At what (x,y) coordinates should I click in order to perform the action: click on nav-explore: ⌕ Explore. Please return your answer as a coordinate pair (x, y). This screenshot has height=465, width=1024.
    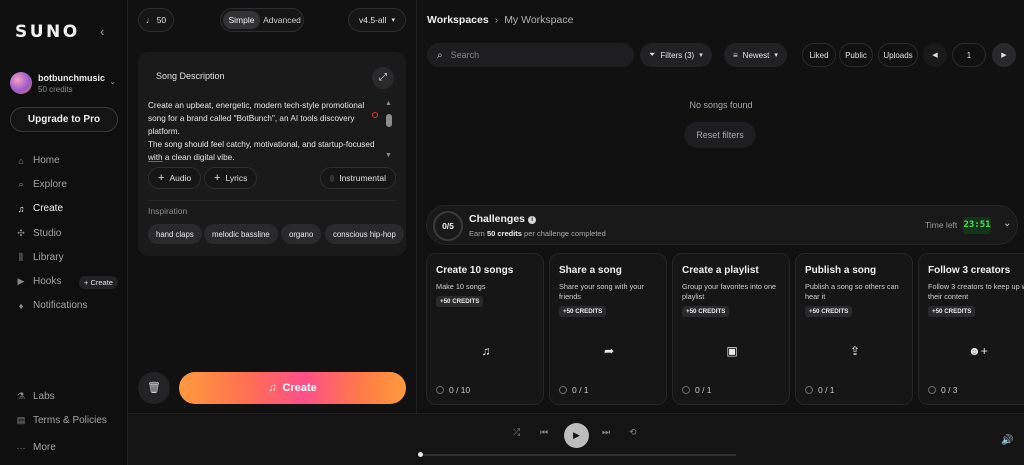
    Looking at the image, I should click on (41, 184).